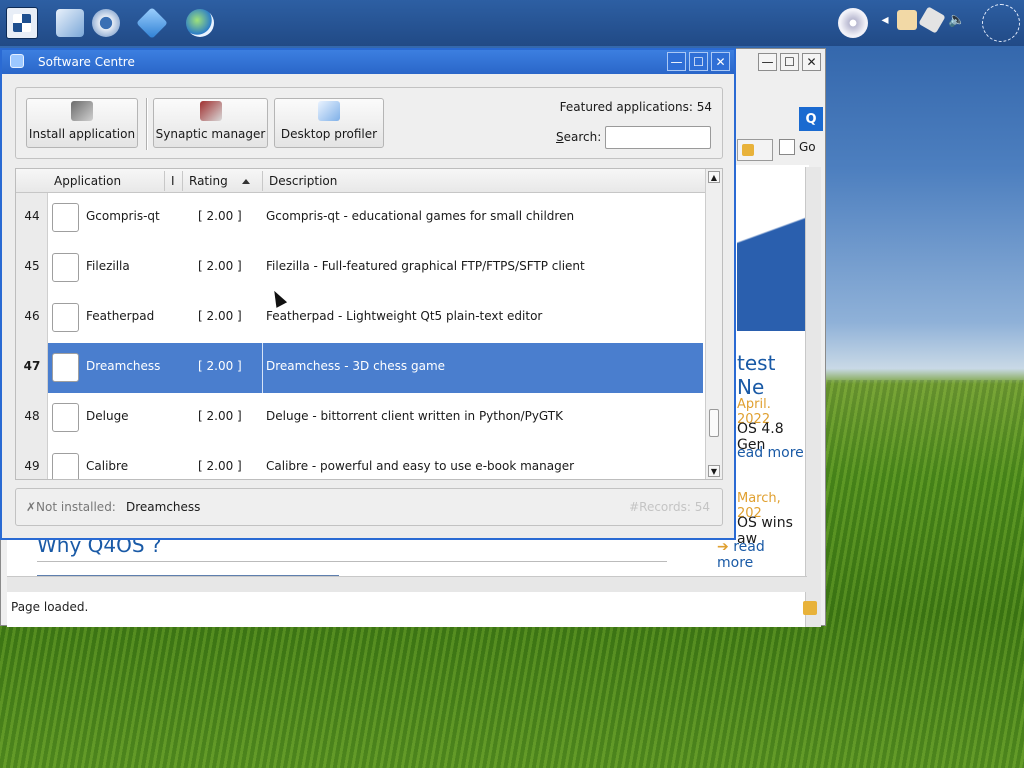 Image resolution: width=1024 pixels, height=768 pixels. Describe the element at coordinates (107, 416) in the screenshot. I see `app-name: Deluge` at that location.